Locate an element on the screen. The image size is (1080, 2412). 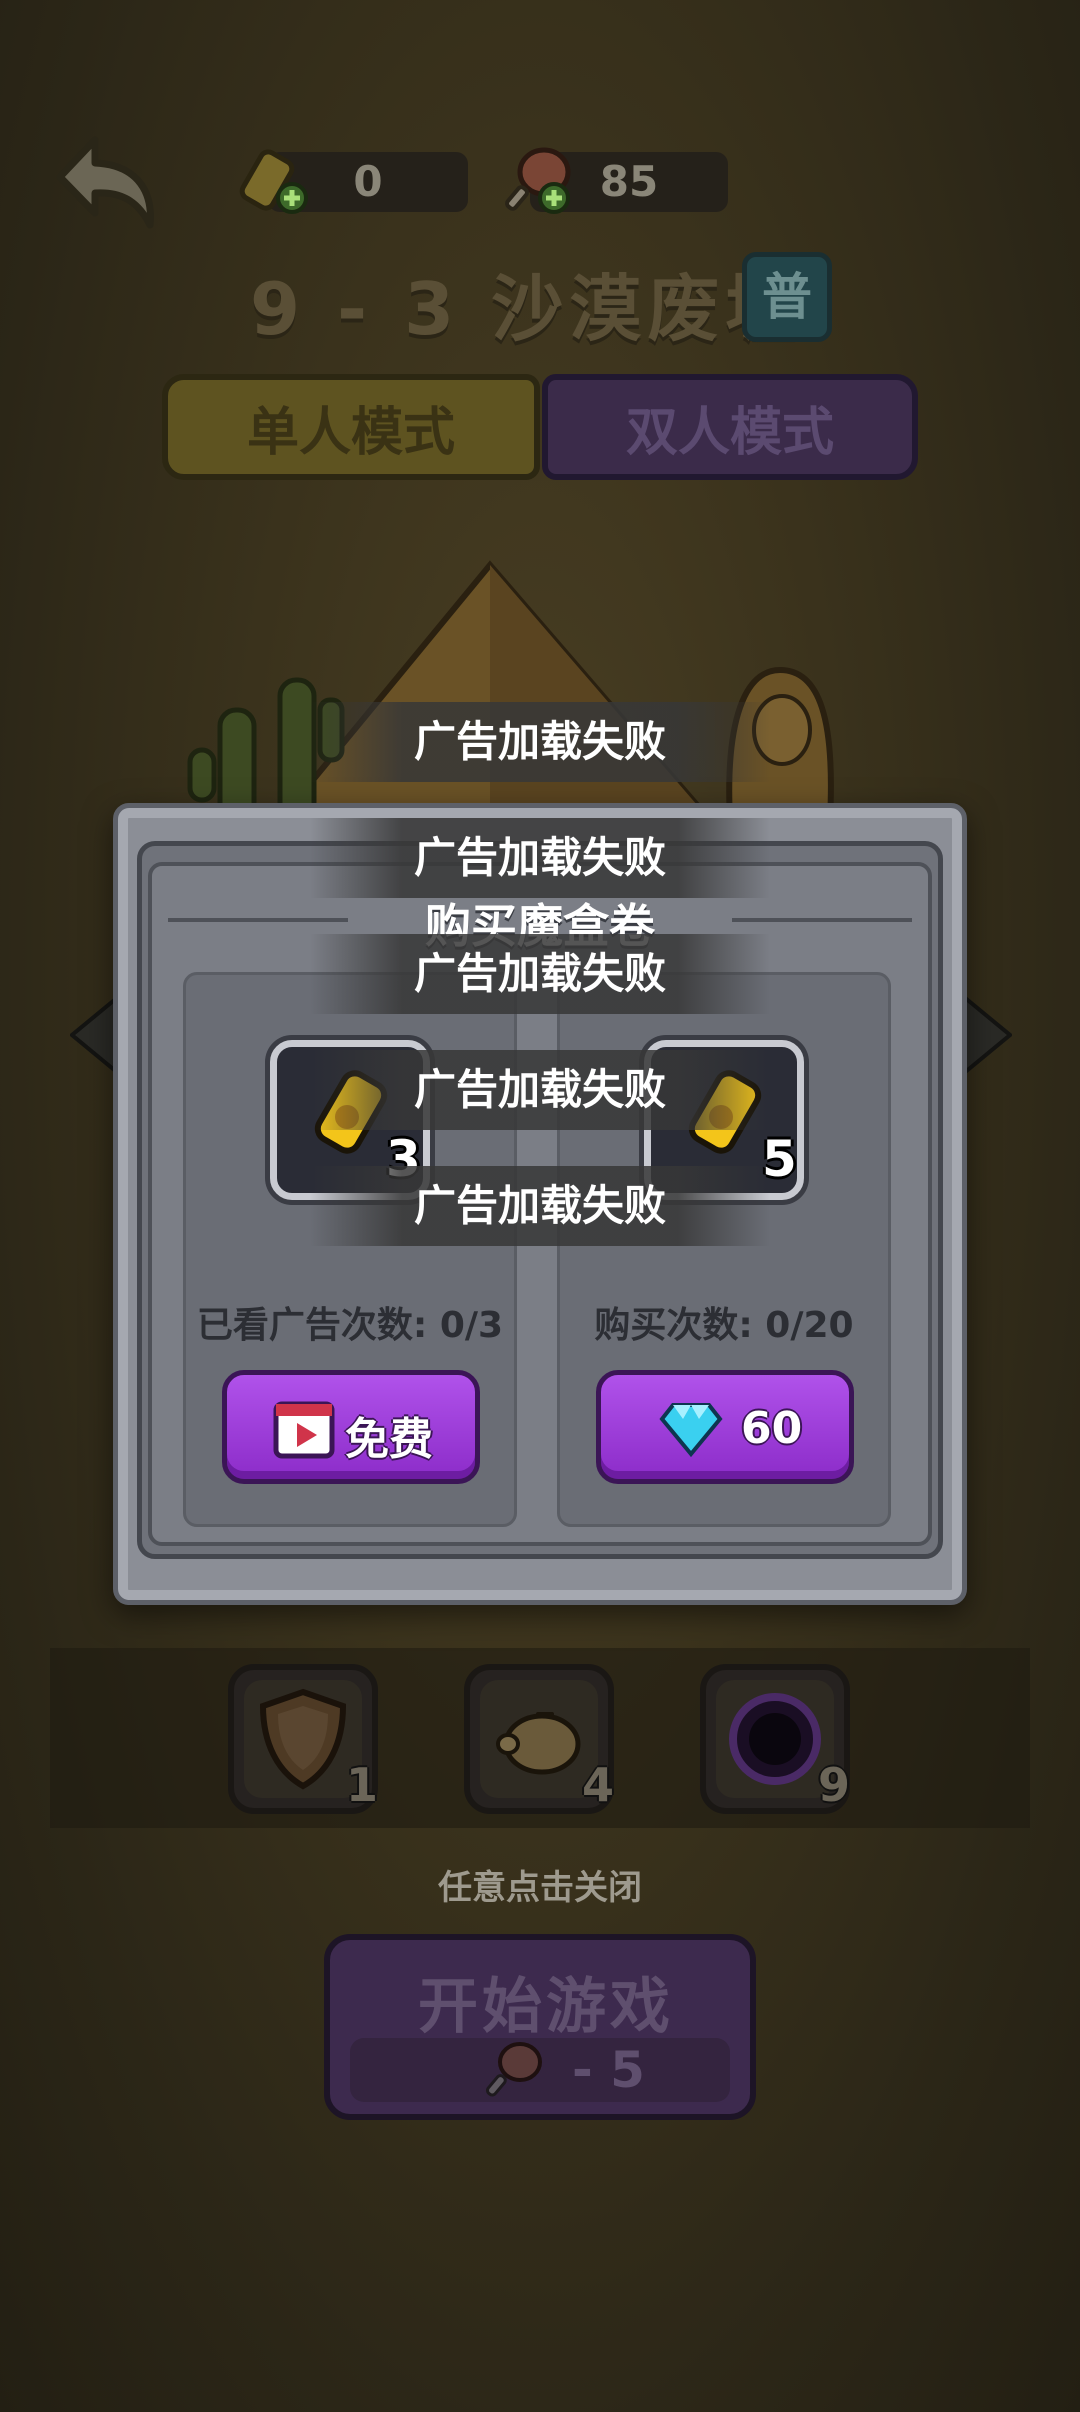
booster-piggy-bank: 4 is located at coordinates (539, 1739).